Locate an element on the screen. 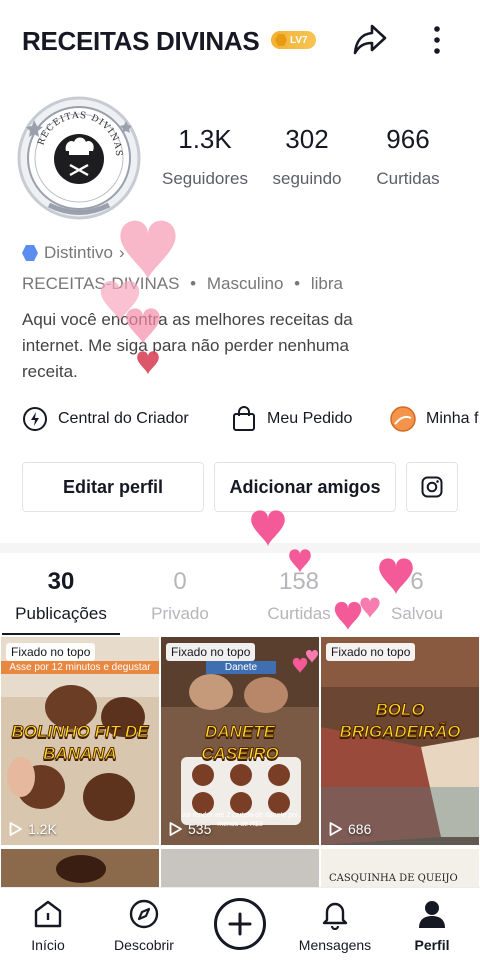 The height and width of the screenshot is (972, 480). active-tab-indicator is located at coordinates (61, 634).